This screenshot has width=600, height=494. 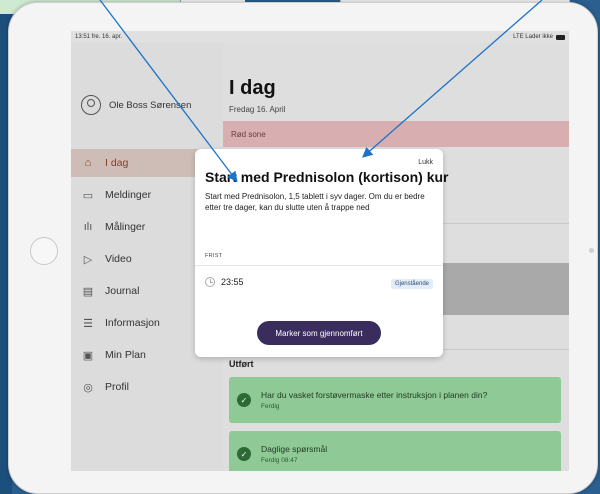 I want to click on sidebar-item-label: Meldinger, so click(x=128, y=195).